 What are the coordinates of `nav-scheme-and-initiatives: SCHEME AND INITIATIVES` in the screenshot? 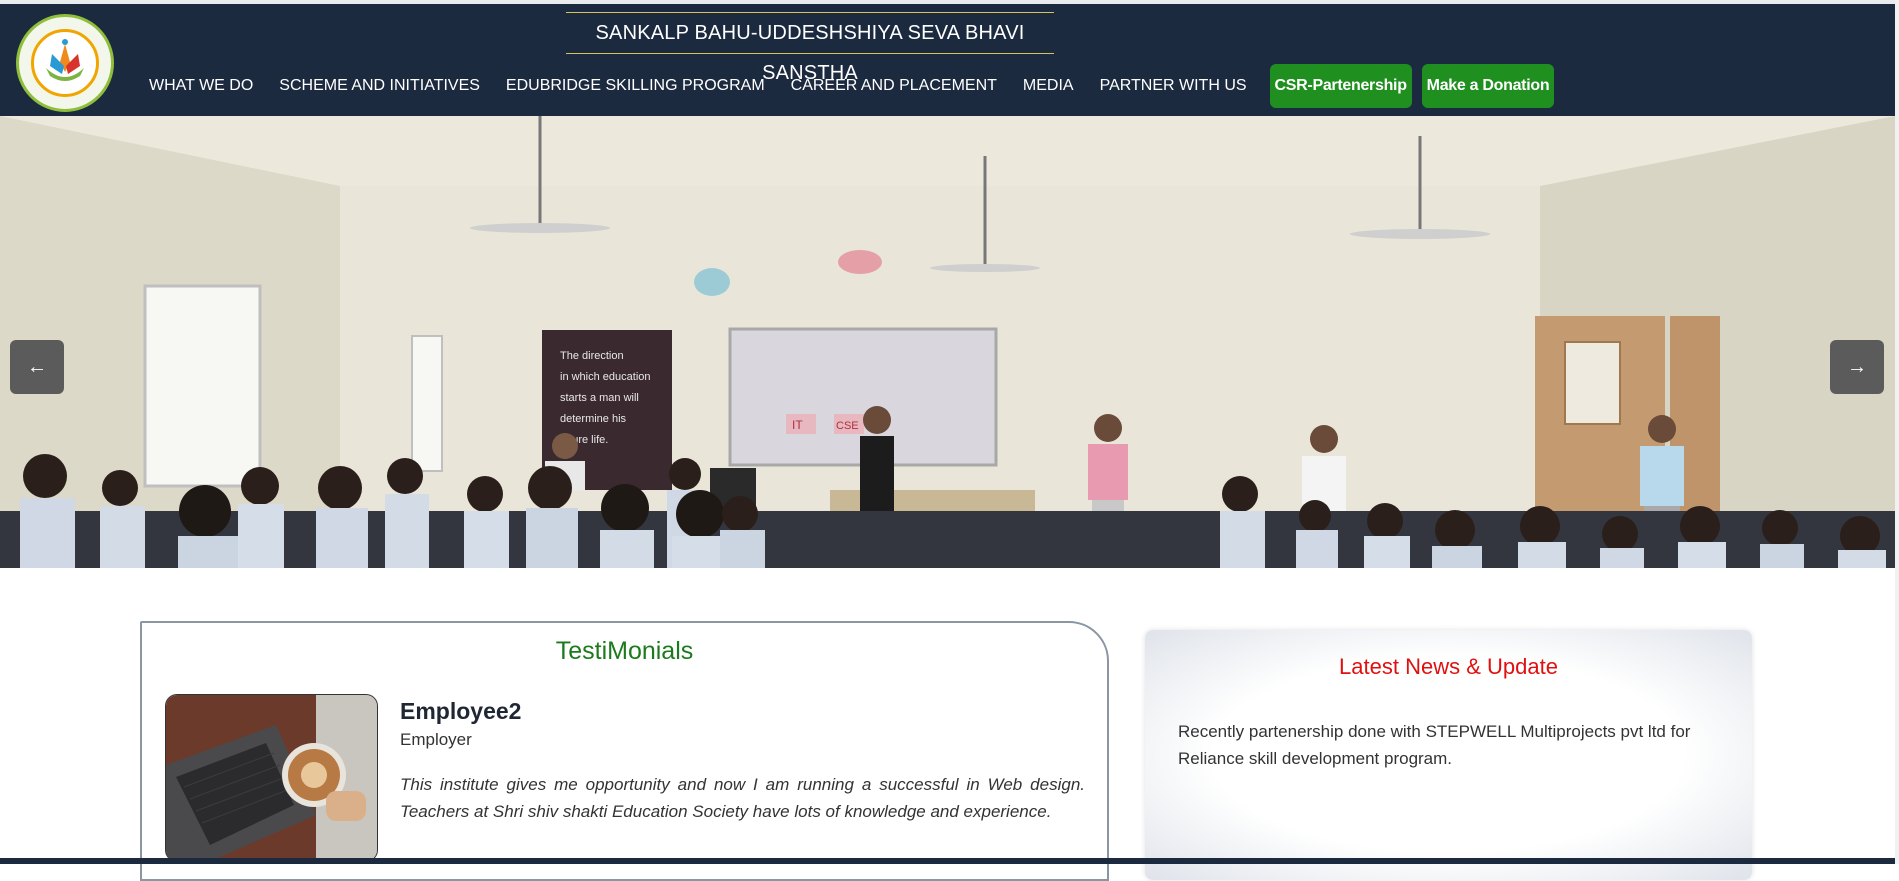 It's located at (379, 86).